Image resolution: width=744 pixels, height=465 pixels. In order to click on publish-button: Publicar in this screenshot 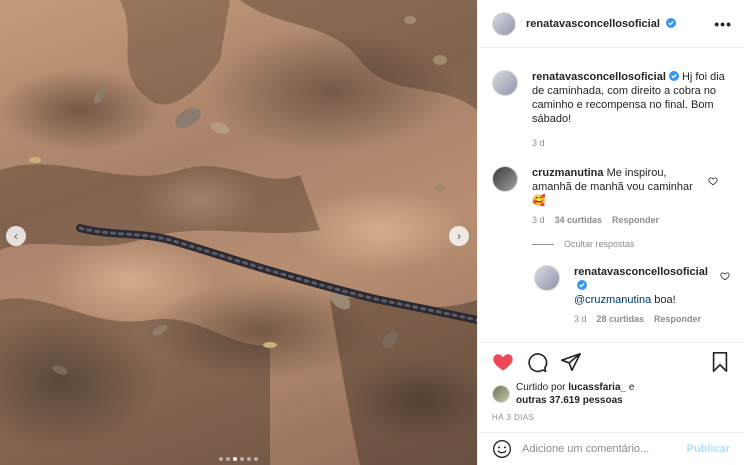, I will do `click(708, 449)`.